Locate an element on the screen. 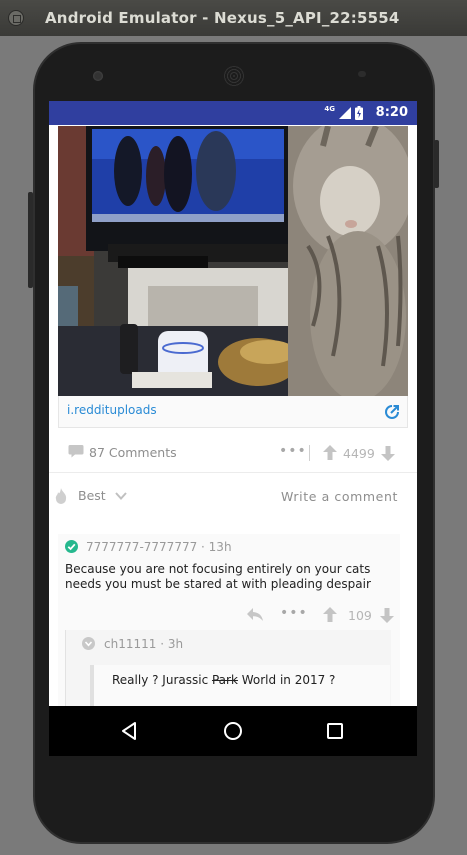 This screenshot has width=467, height=855. sort-label: Best is located at coordinates (92, 495).